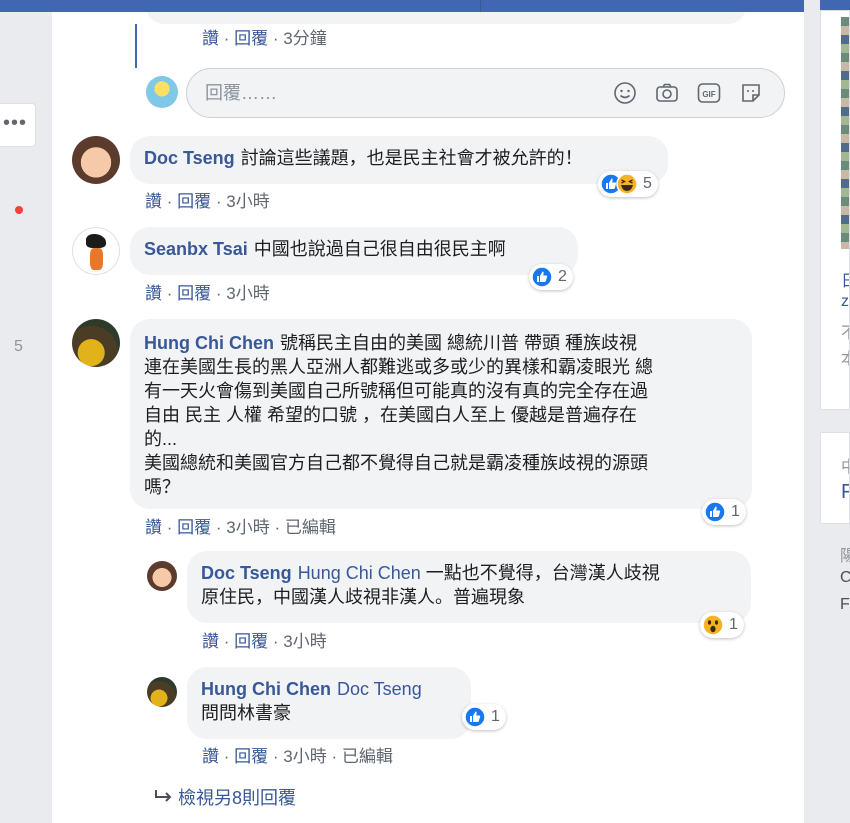 This screenshot has width=850, height=823. I want to click on comment-text: 有一天火會傷到美國自己所號稱但可能真的沒有真的完全存在過, so click(396, 391).